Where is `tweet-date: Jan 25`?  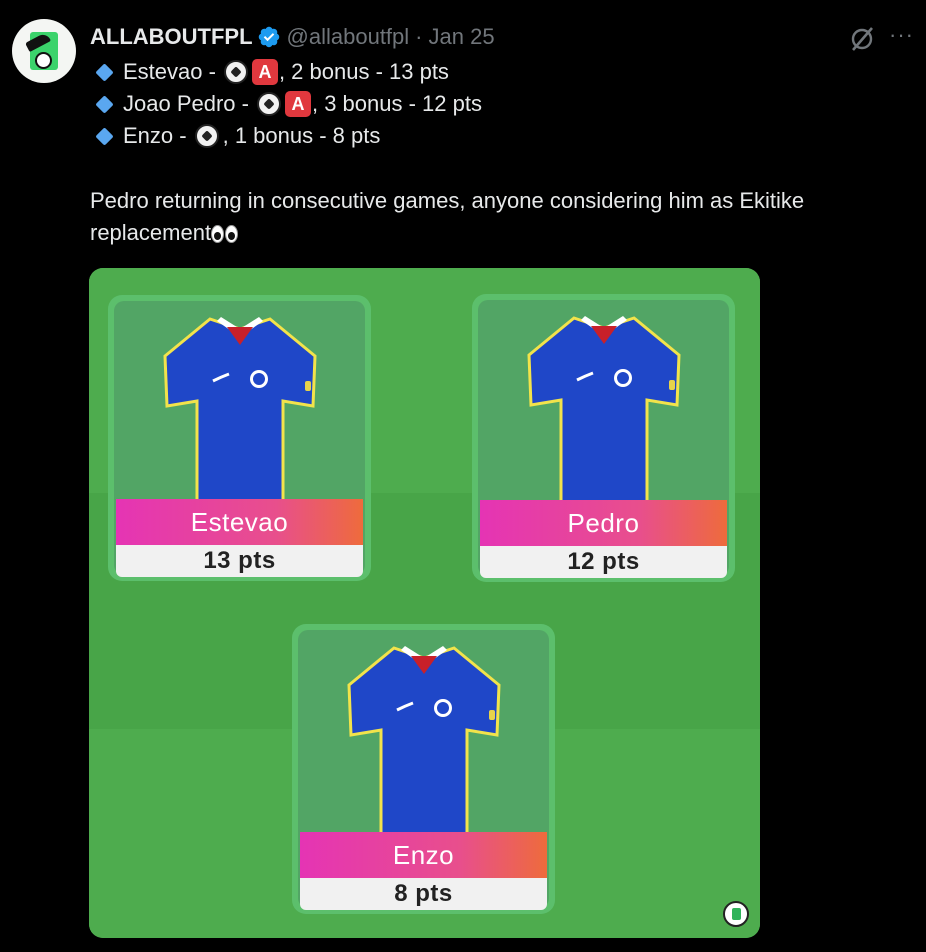 tweet-date: Jan 25 is located at coordinates (462, 37).